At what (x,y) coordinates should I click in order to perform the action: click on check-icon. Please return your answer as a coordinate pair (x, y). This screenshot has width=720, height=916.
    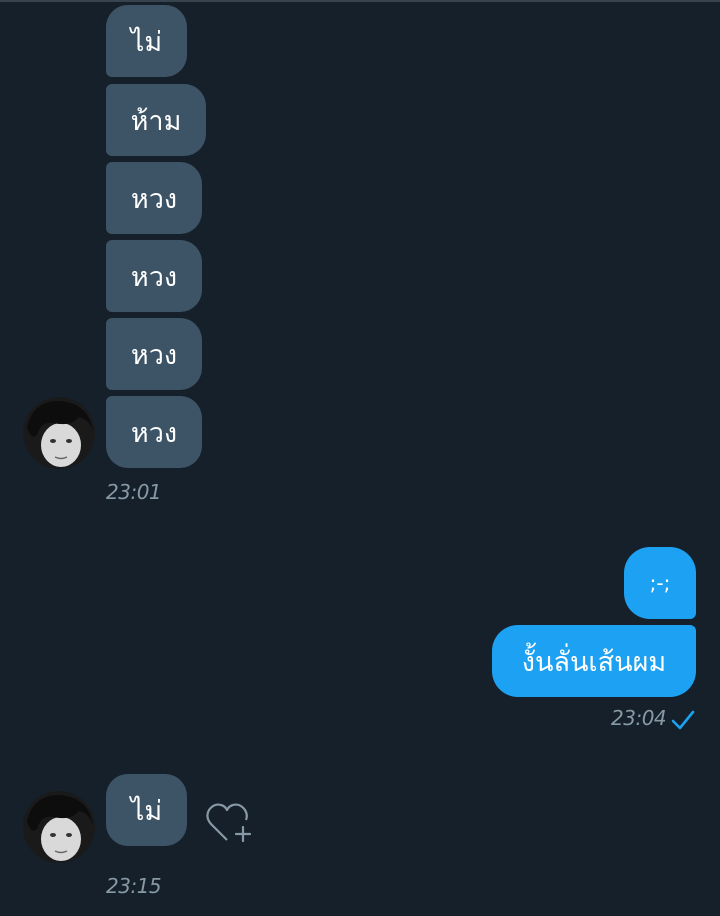
    Looking at the image, I should click on (683, 720).